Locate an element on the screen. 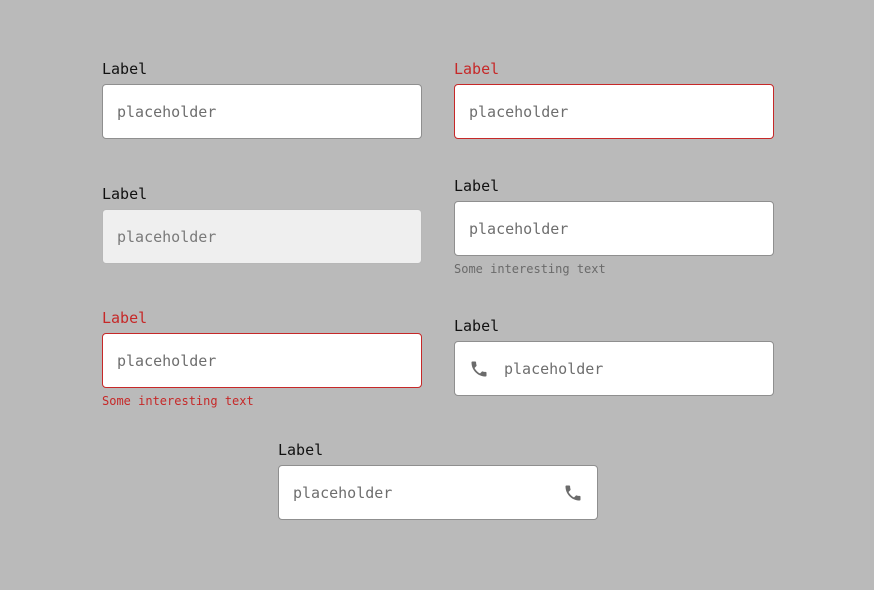 The image size is (874, 590). text-field-error-with-helper: Label Some interesting text is located at coordinates (262, 358).